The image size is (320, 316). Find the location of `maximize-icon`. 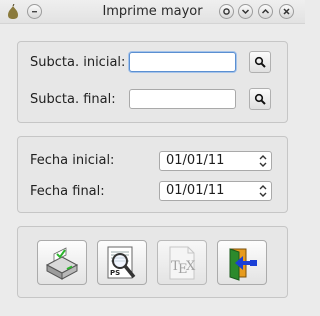

maximize-icon is located at coordinates (265, 11).